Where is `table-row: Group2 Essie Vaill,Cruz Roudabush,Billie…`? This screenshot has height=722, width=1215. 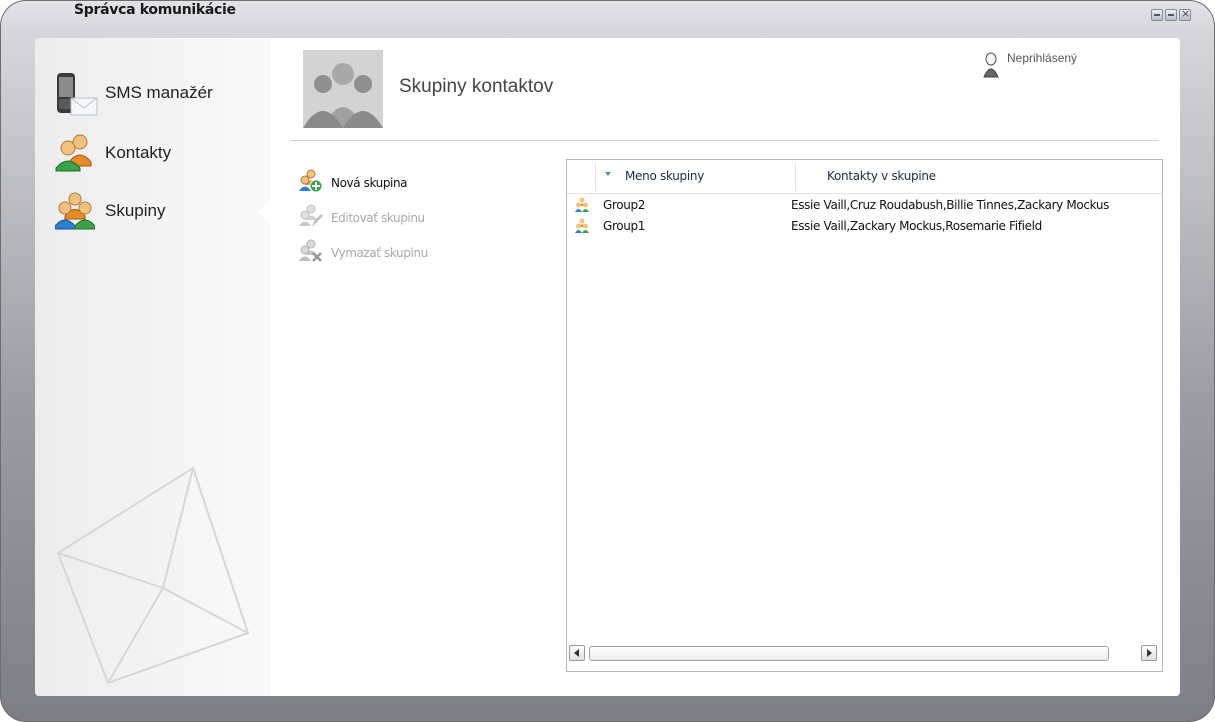
table-row: Group2 Essie Vaill,Cruz Roudabush,Billie… is located at coordinates (864, 205).